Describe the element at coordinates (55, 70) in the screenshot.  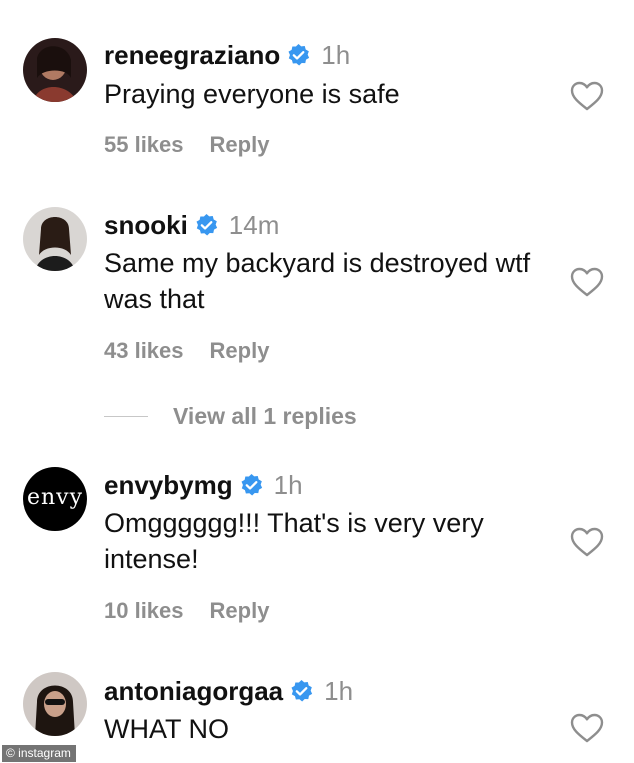
I see `avatar-reneegraziano` at that location.